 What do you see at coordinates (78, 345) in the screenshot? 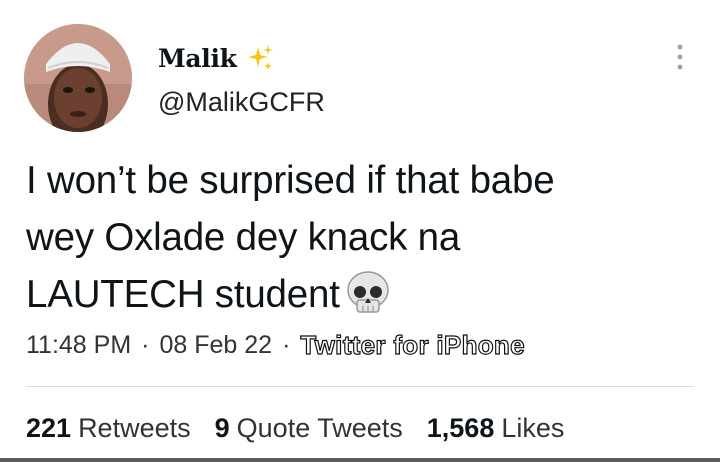
I see `tweet-time: 11:48 PM` at bounding box center [78, 345].